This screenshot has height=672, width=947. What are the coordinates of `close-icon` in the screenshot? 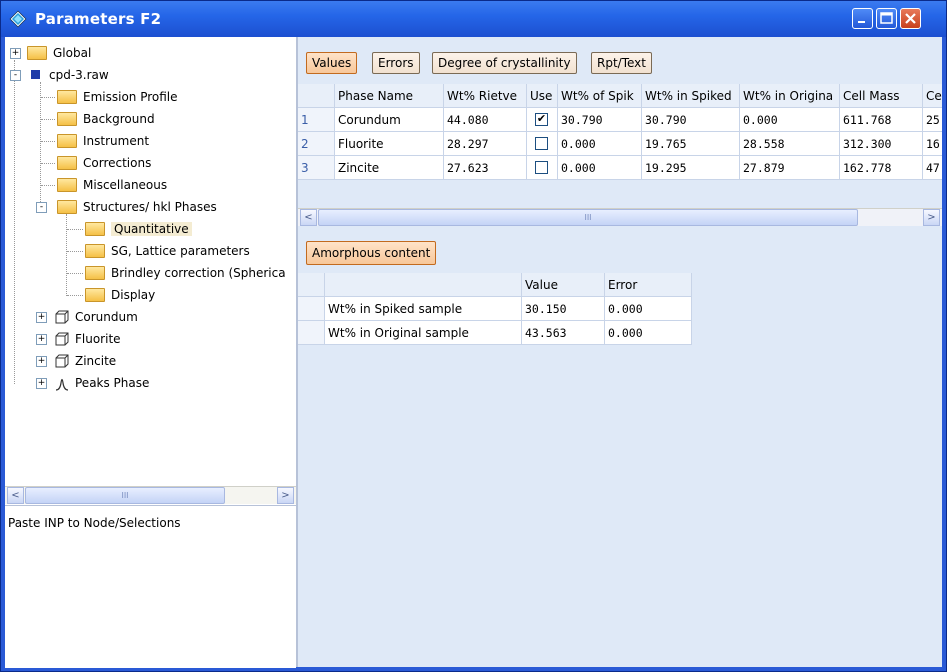 It's located at (910, 18).